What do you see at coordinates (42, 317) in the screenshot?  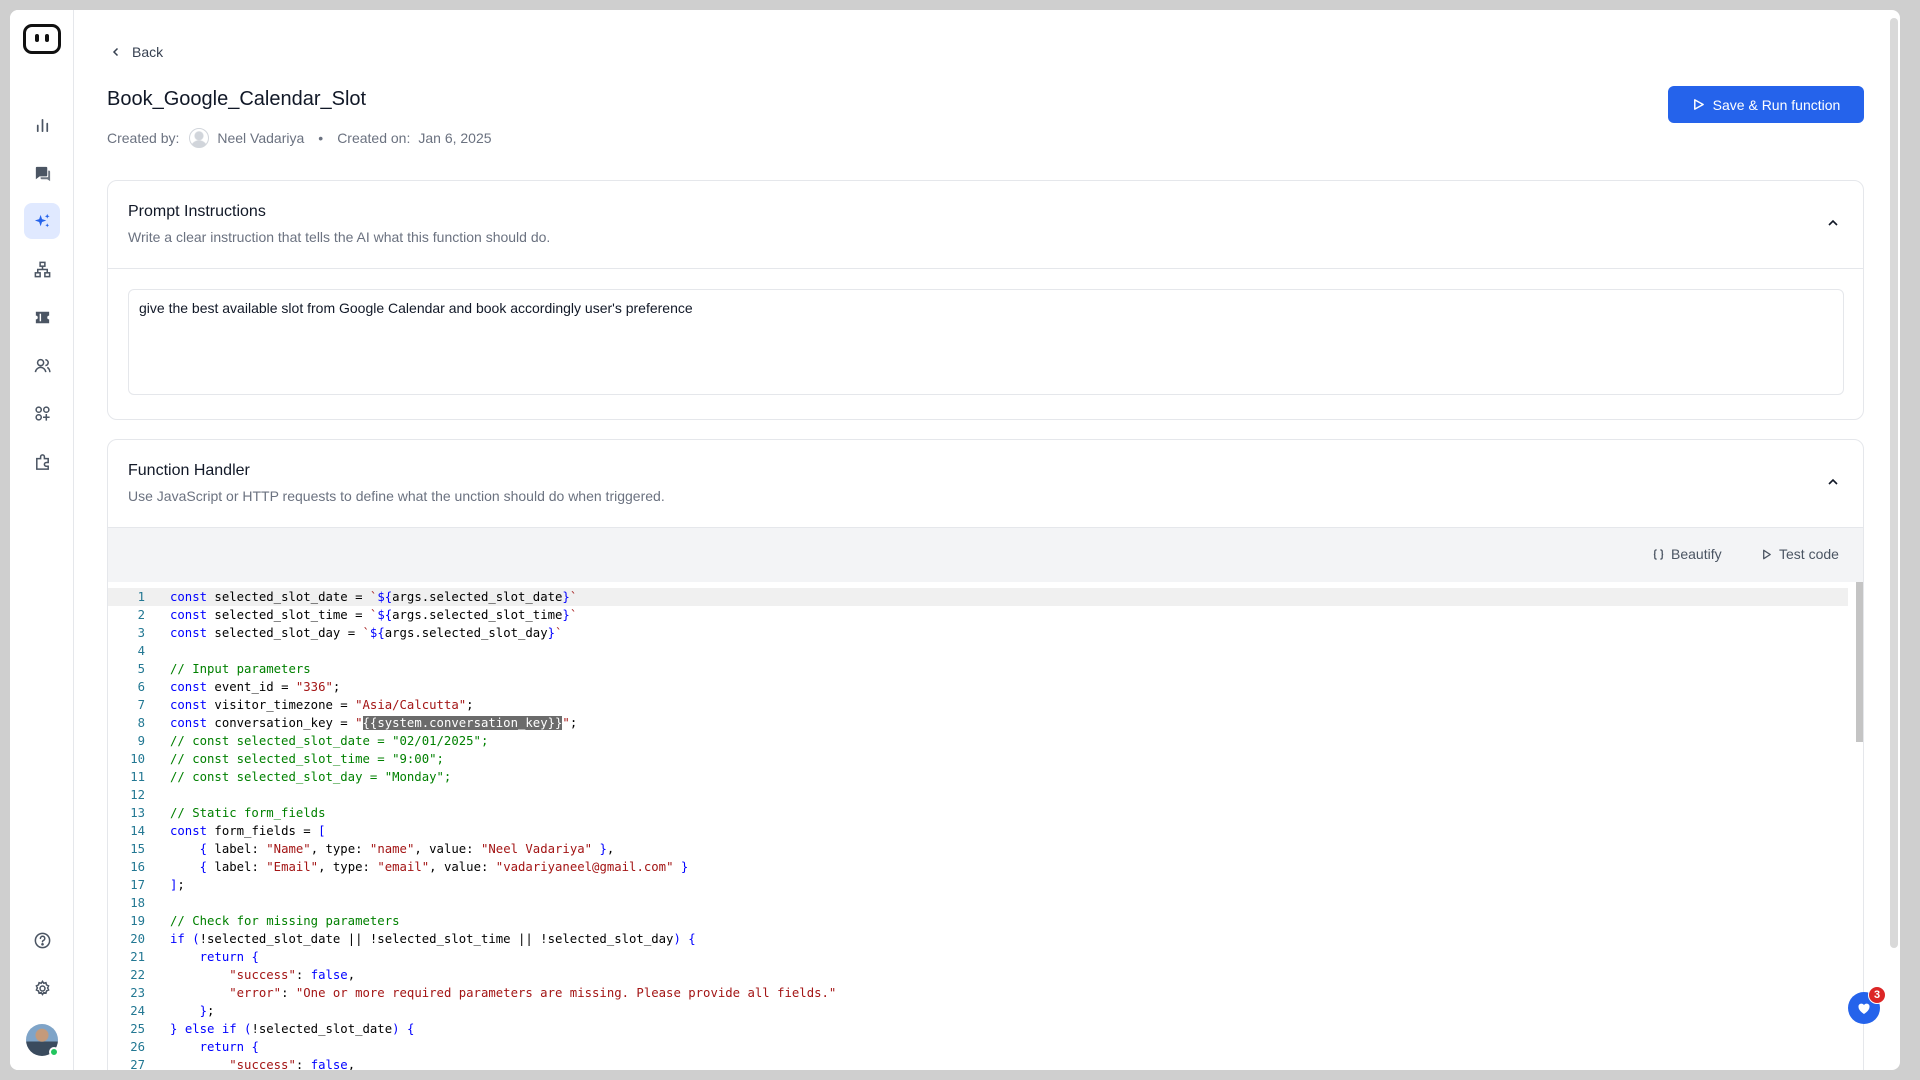 I see `ticket-icon` at bounding box center [42, 317].